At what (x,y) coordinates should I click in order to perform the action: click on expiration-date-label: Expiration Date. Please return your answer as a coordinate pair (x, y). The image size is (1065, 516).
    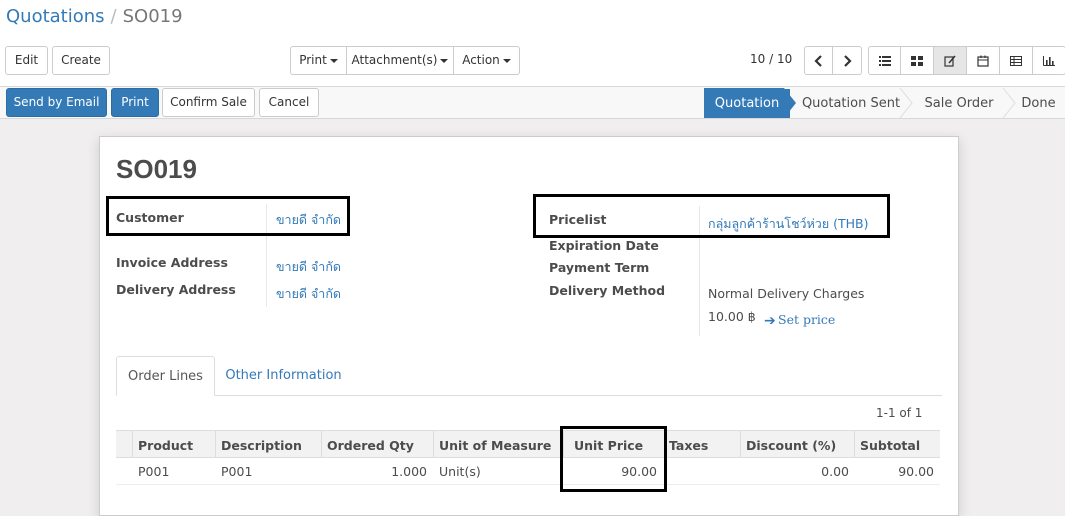
    Looking at the image, I should click on (604, 245).